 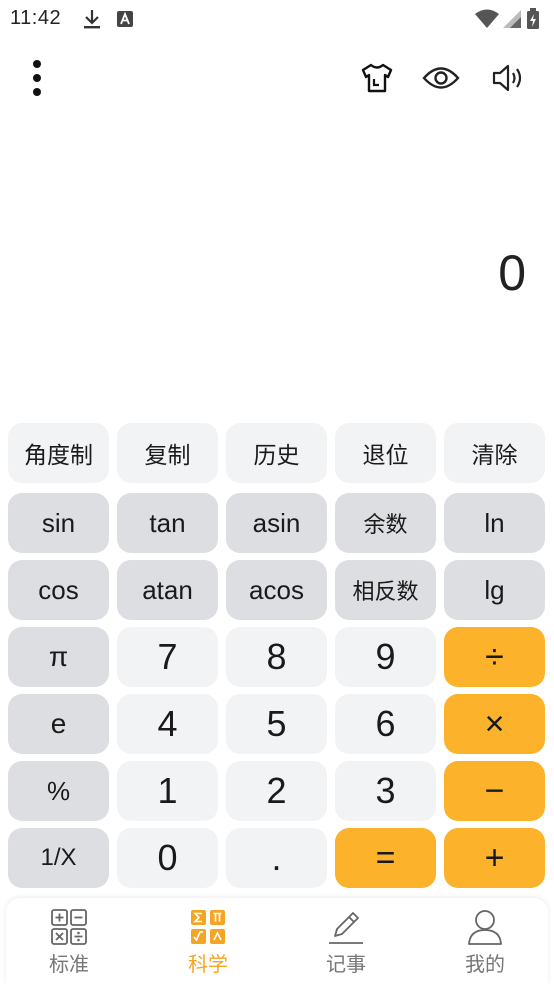 What do you see at coordinates (385, 453) in the screenshot?
I see `key-backspace: 退位` at bounding box center [385, 453].